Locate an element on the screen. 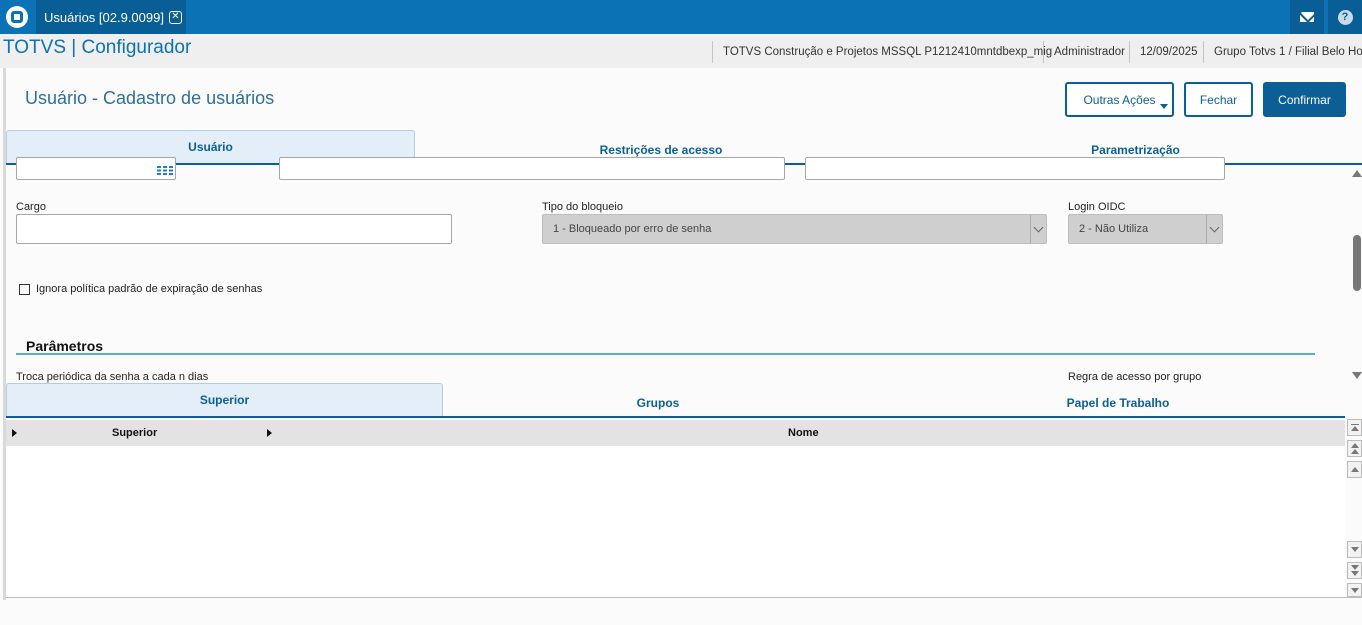  date-info: 12/09/2025 is located at coordinates (1163, 52).